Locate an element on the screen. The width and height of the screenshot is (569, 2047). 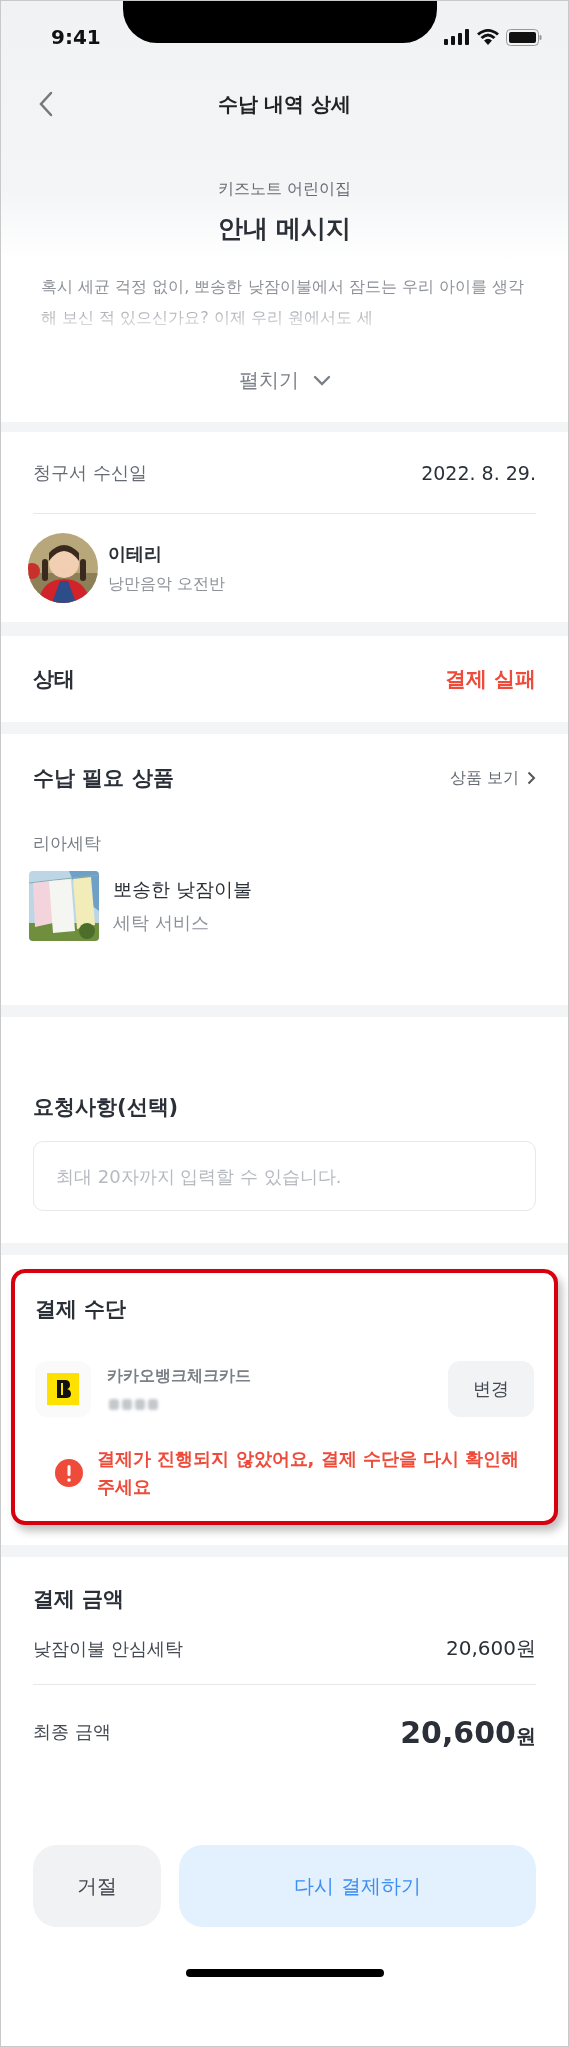
amount-label: 낮잠이불 안심세탁 is located at coordinates (108, 1648).